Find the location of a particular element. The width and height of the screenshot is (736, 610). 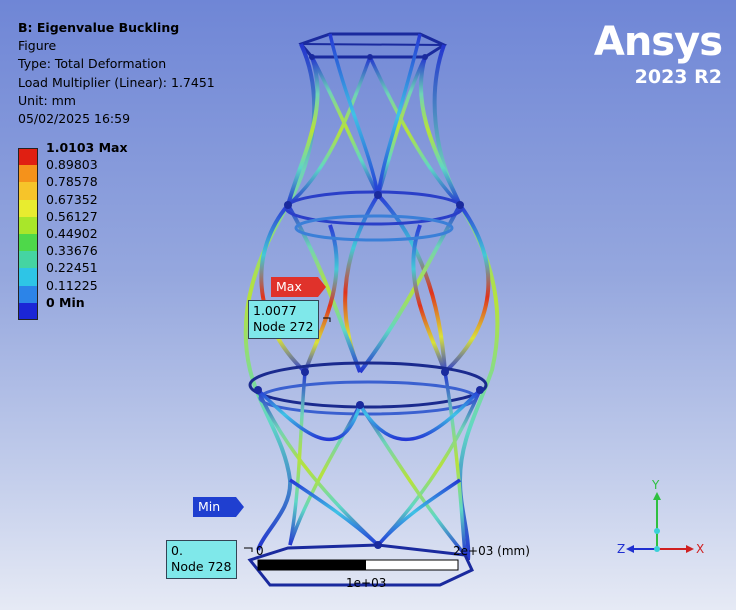

min-flag: Min is located at coordinates (214, 507).